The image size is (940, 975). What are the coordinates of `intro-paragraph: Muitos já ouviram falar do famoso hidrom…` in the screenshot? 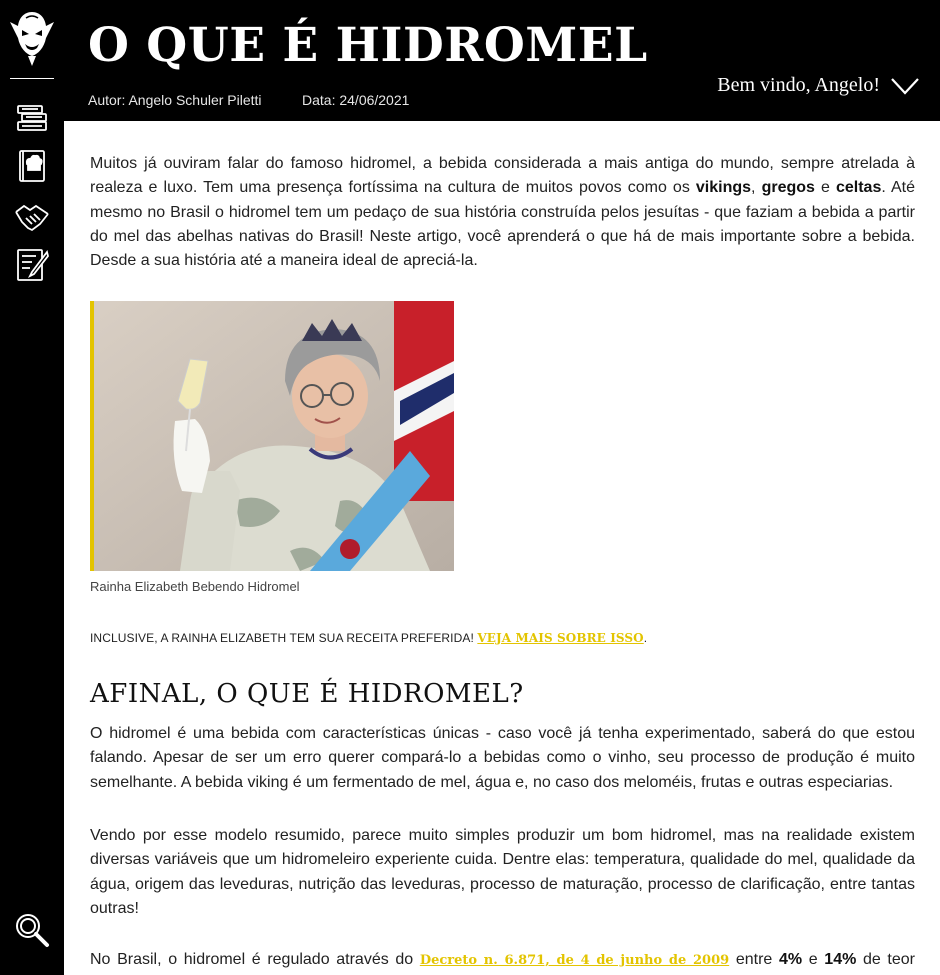 It's located at (503, 212).